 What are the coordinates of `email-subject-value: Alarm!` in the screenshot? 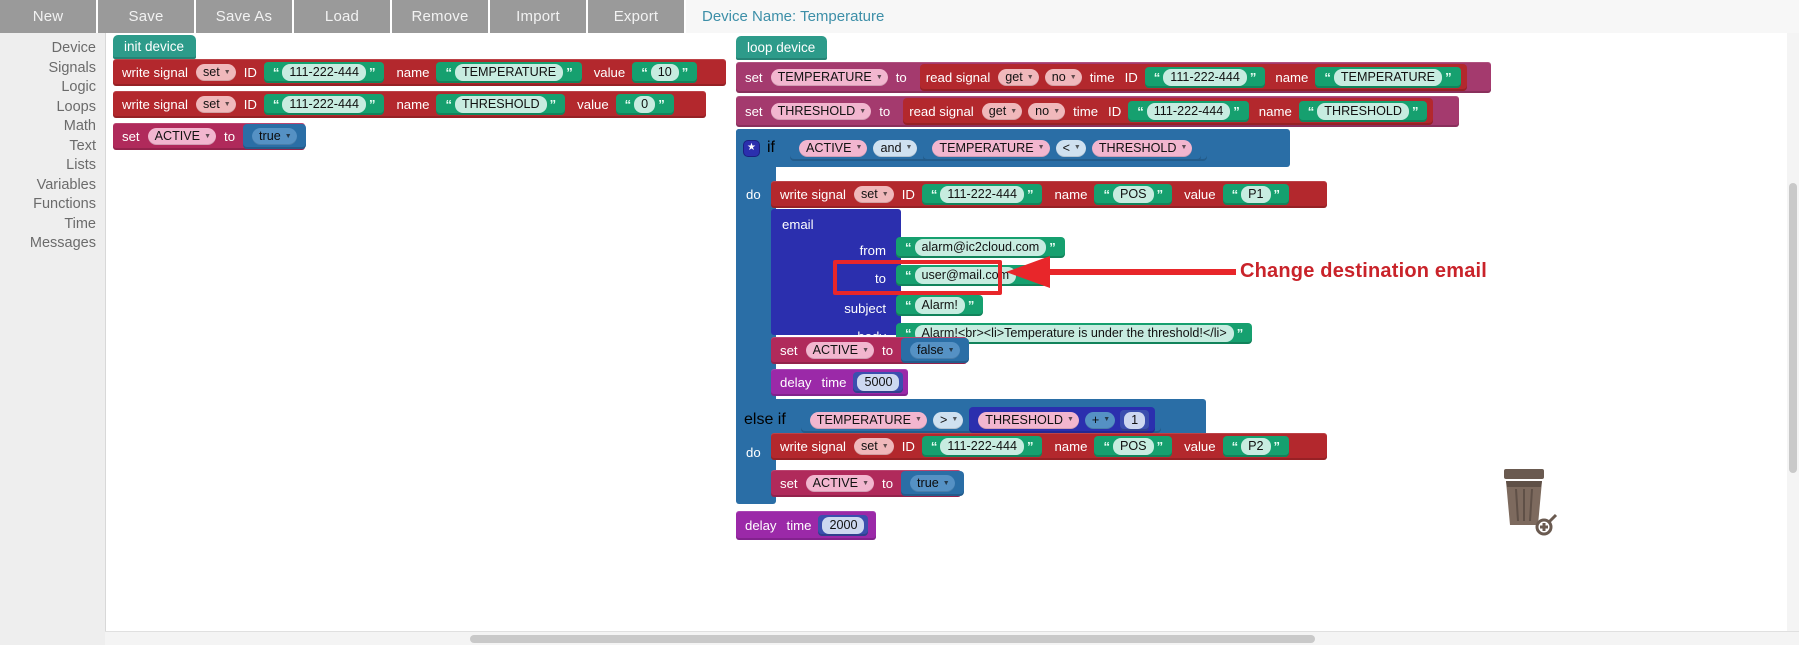 It's located at (939, 305).